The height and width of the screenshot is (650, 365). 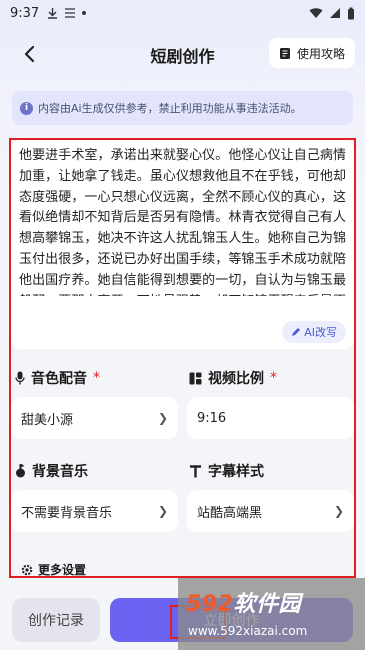 I want to click on dual-arrow-icon, so click(x=70, y=13).